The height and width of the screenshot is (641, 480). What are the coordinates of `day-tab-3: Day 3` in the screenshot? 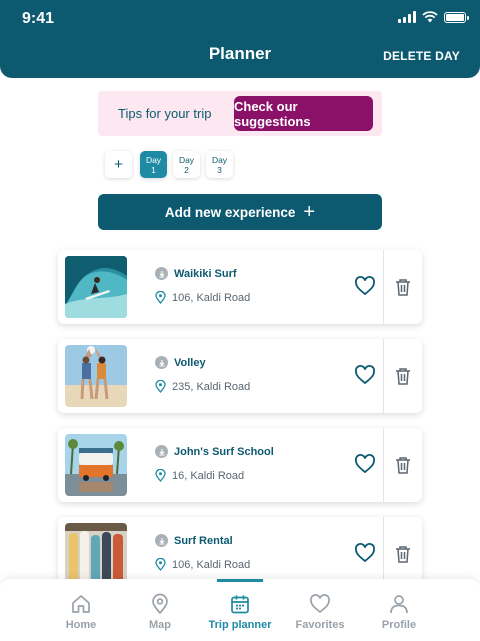 It's located at (219, 164).